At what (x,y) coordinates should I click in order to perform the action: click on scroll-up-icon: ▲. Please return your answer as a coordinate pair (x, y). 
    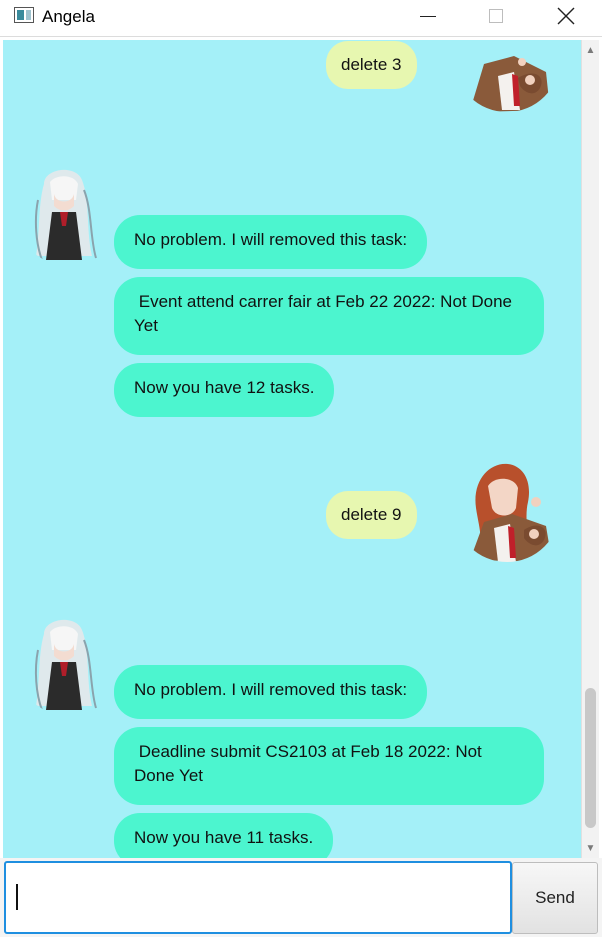
    Looking at the image, I should click on (590, 50).